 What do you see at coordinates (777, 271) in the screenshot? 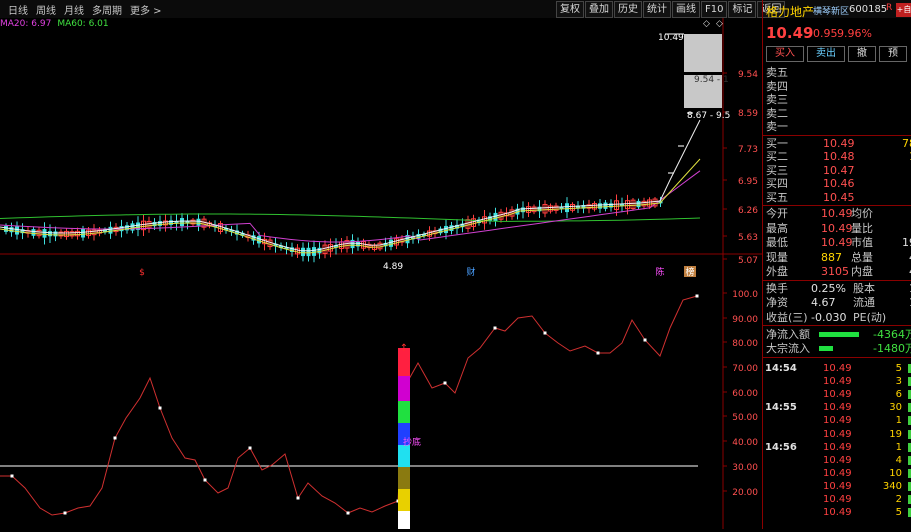
I see `stat-label: 外盘` at bounding box center [777, 271].